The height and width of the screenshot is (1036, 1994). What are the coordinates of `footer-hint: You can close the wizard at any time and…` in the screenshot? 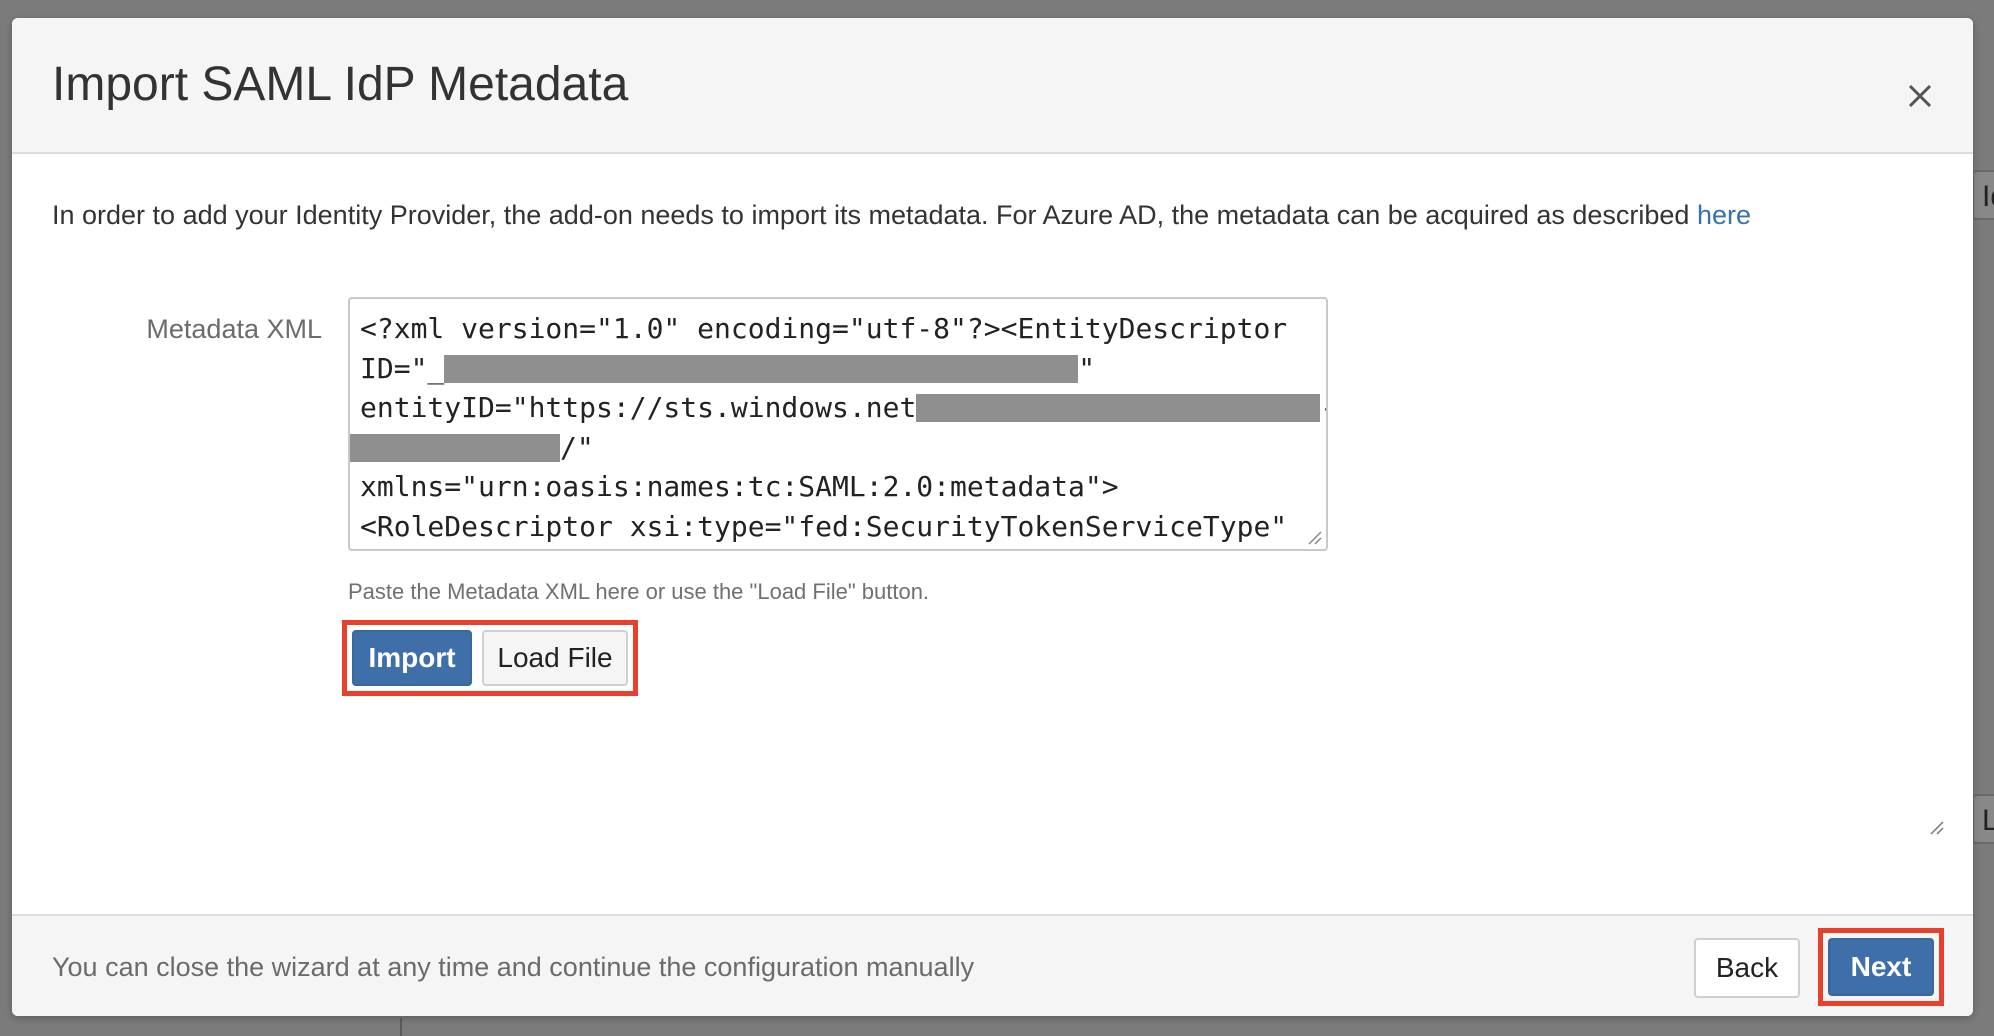 It's located at (513, 967).